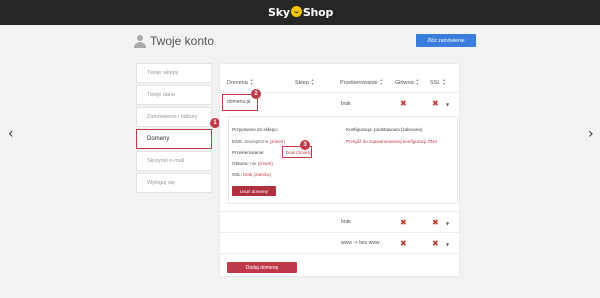 Image resolution: width=600 pixels, height=298 pixels. I want to click on step-badge-2: 2, so click(256, 94).